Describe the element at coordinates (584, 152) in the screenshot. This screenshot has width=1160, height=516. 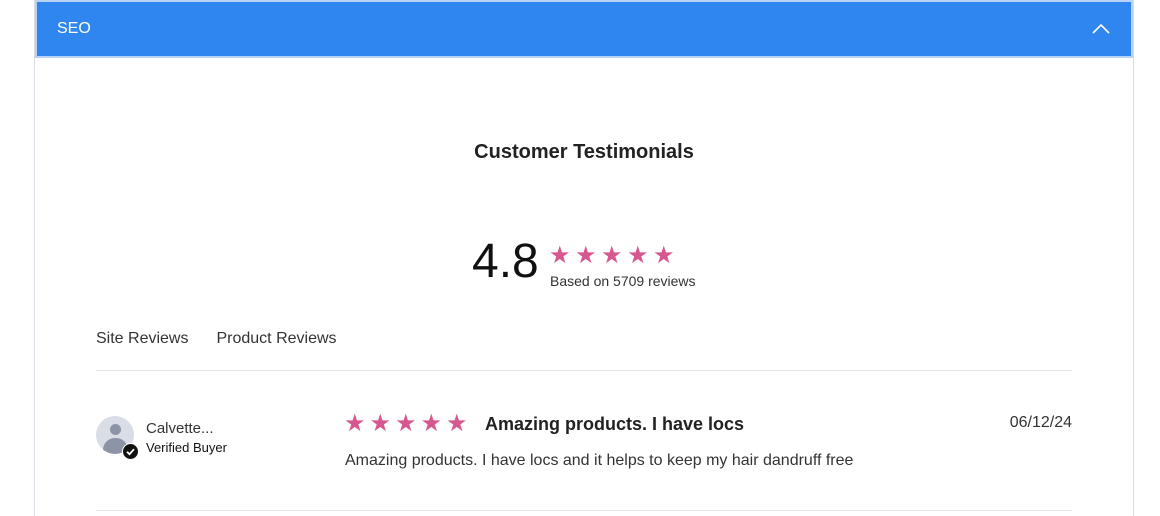
I see `section-title: Customer Testimonials` at that location.